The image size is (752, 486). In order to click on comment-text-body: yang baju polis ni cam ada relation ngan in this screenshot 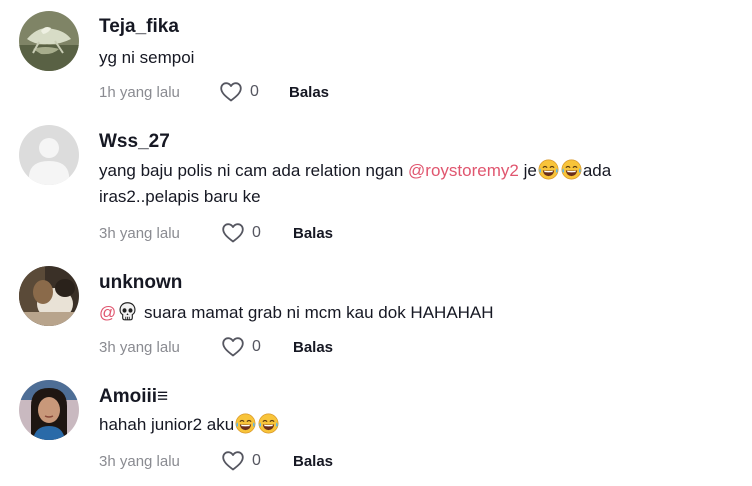, I will do `click(254, 170)`.